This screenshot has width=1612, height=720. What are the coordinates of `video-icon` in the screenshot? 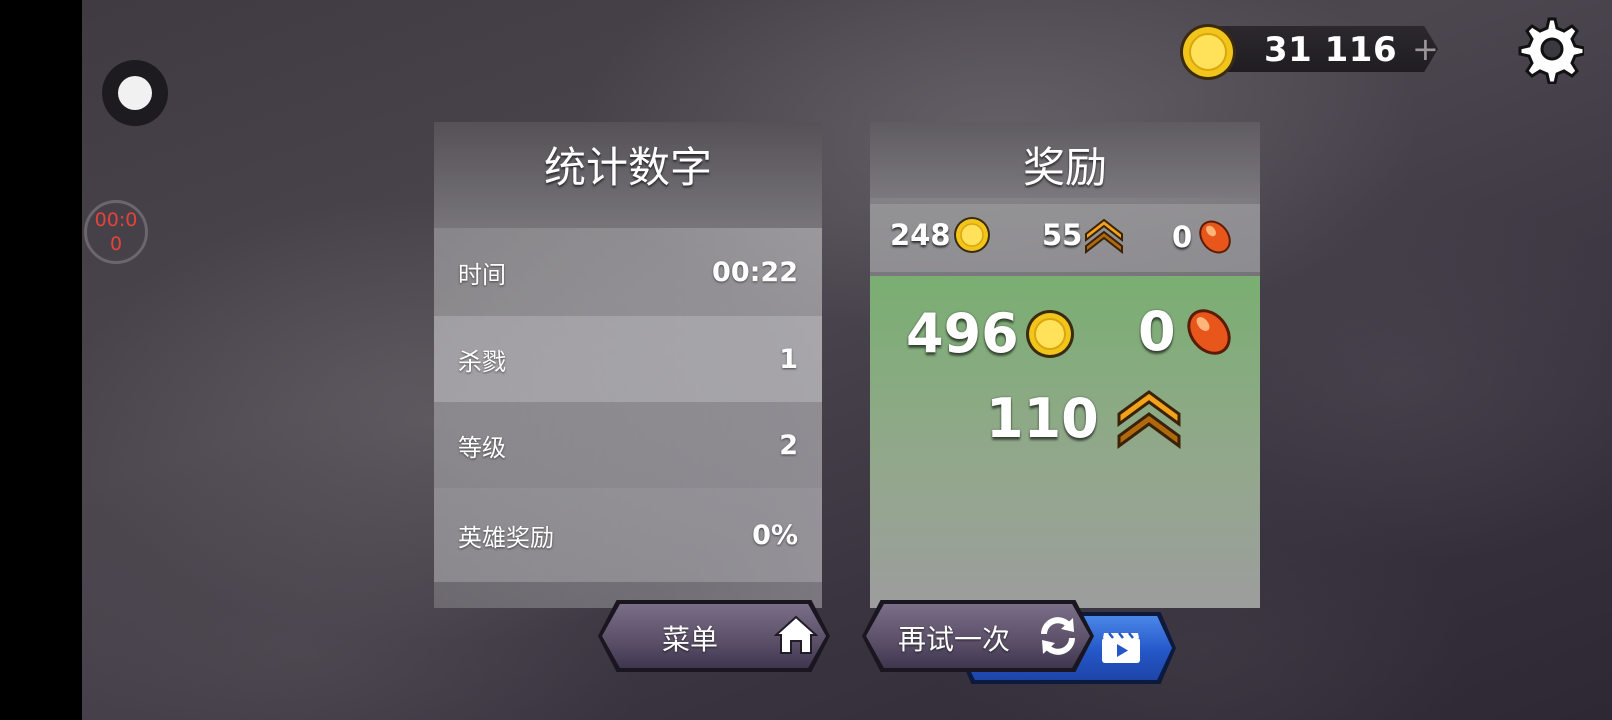 It's located at (1121, 647).